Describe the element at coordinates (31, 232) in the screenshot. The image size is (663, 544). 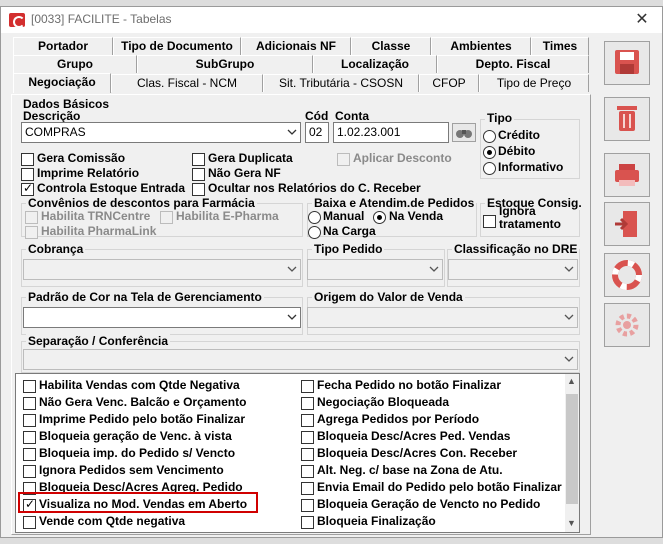
I see `habilita-pharmalink-checkbox` at that location.